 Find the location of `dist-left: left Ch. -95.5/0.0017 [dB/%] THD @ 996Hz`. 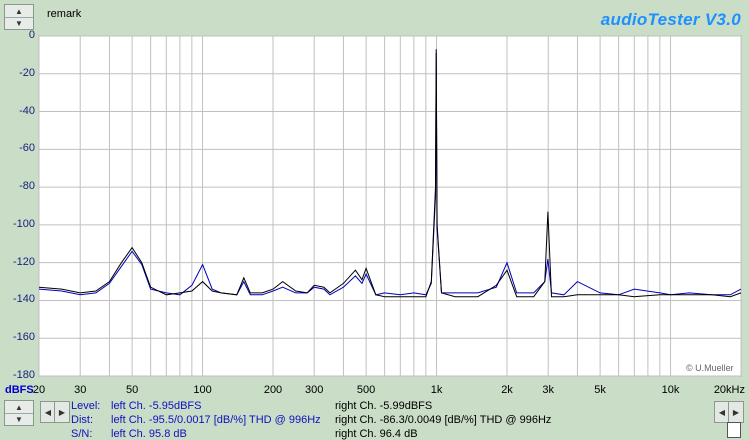

dist-left: left Ch. -95.5/0.0017 [dB/%] THD @ 996Hz is located at coordinates (216, 420).